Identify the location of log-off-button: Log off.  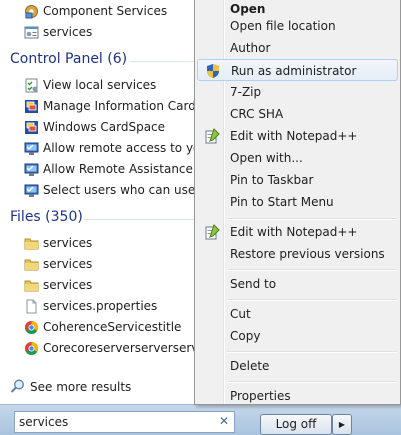
(296, 424).